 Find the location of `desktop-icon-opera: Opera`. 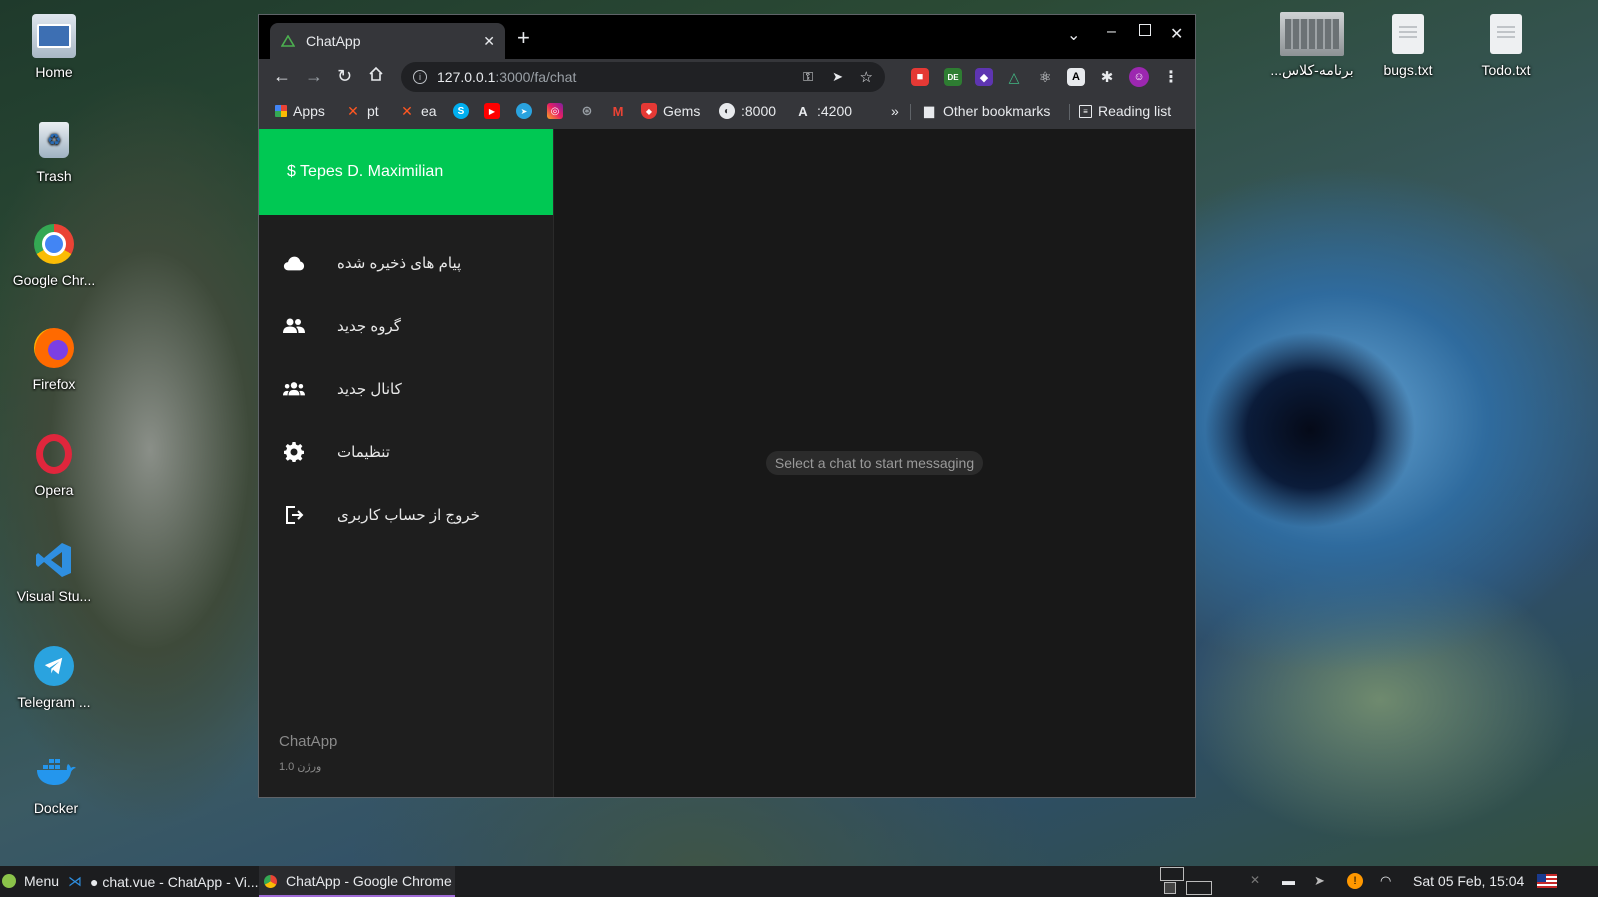

desktop-icon-opera: Opera is located at coordinates (54, 465).